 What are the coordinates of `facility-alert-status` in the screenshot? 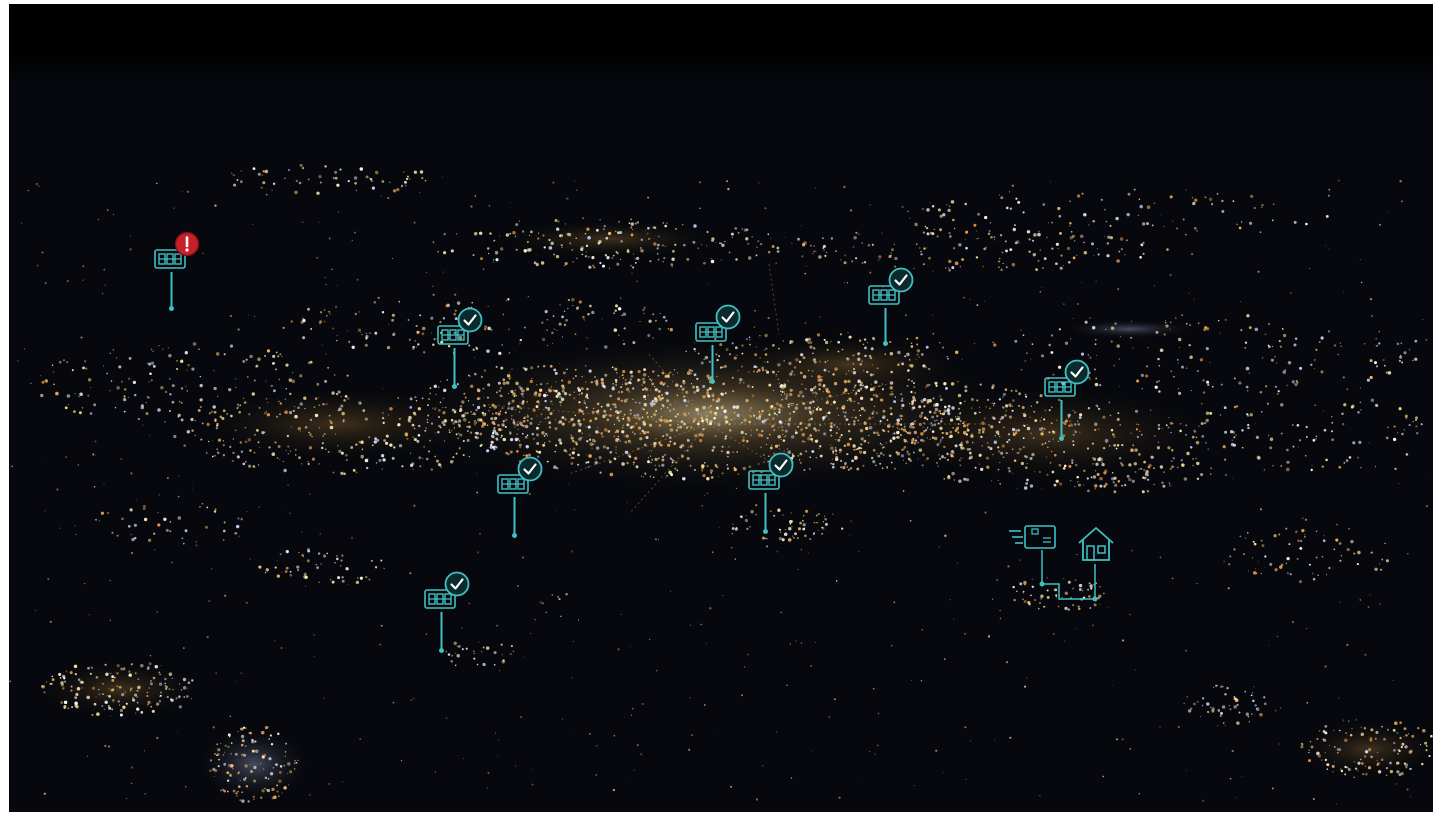 It's located at (178, 251).